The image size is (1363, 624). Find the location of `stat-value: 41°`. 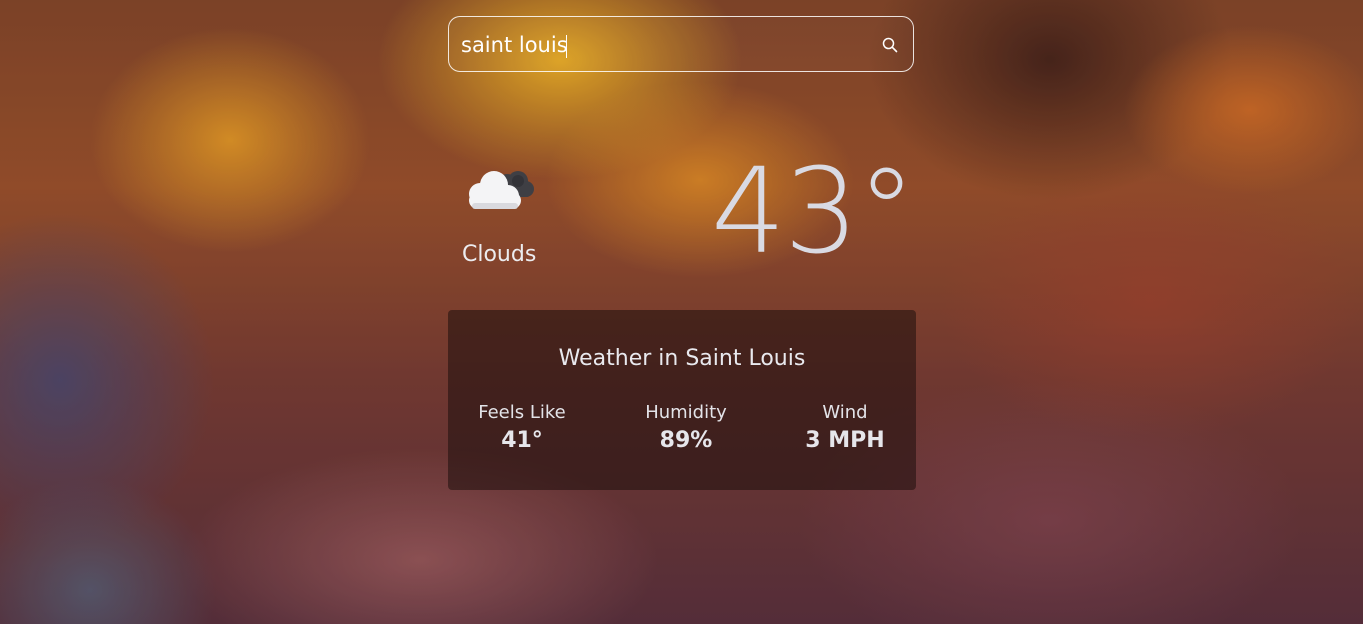

stat-value: 41° is located at coordinates (522, 440).